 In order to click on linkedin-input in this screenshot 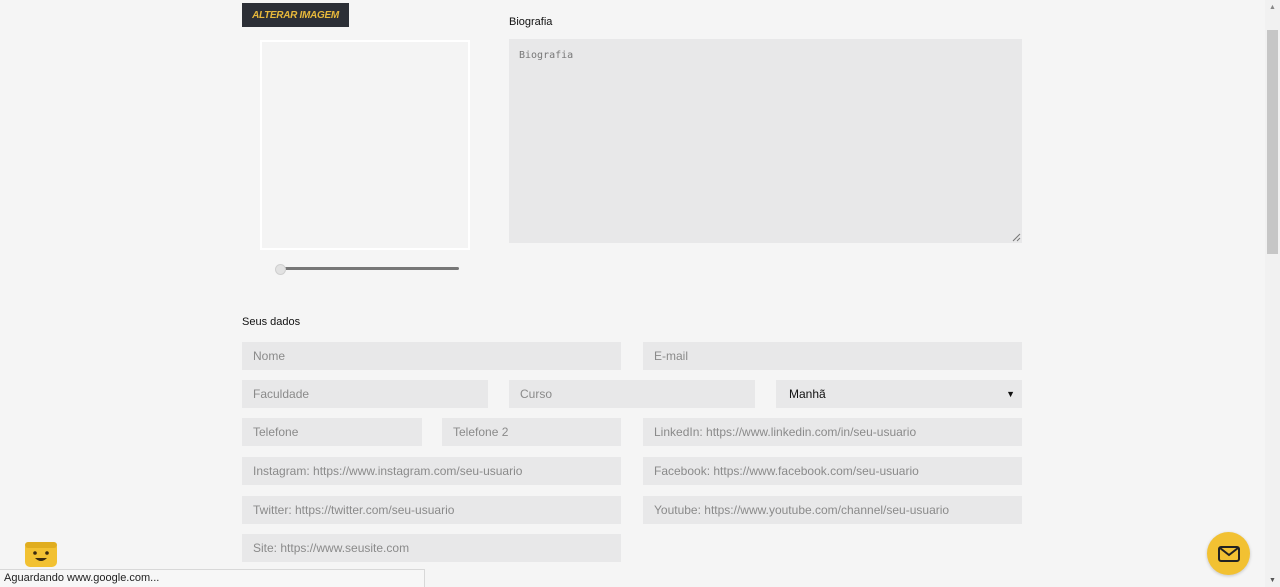, I will do `click(832, 432)`.